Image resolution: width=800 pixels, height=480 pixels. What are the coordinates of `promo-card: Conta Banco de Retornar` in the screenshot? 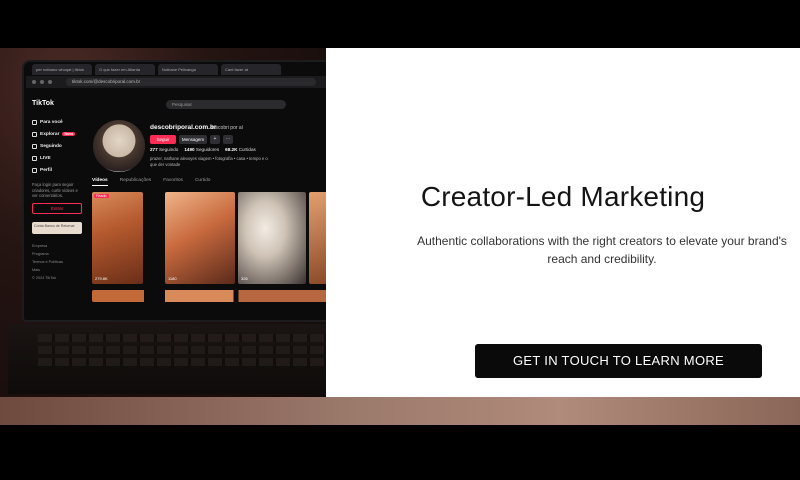 It's located at (57, 227).